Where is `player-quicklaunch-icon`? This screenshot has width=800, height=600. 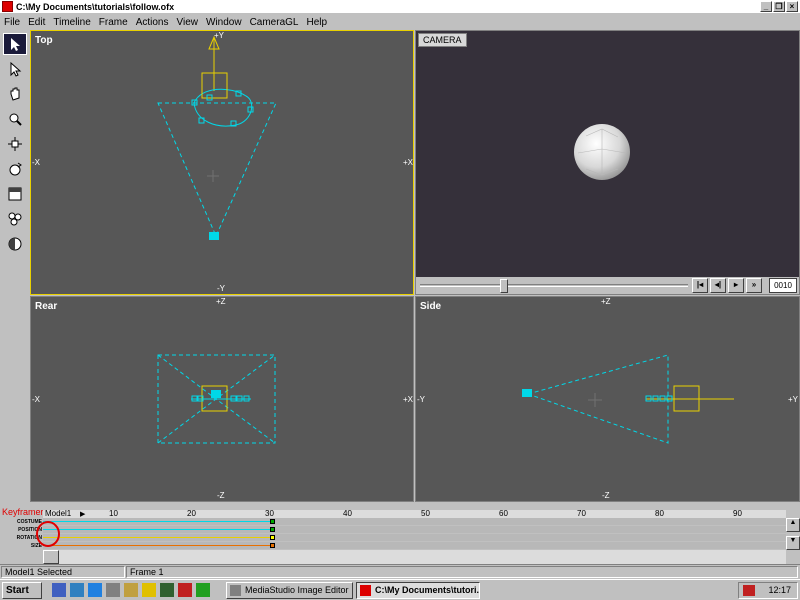
player-quicklaunch-icon is located at coordinates (149, 590).